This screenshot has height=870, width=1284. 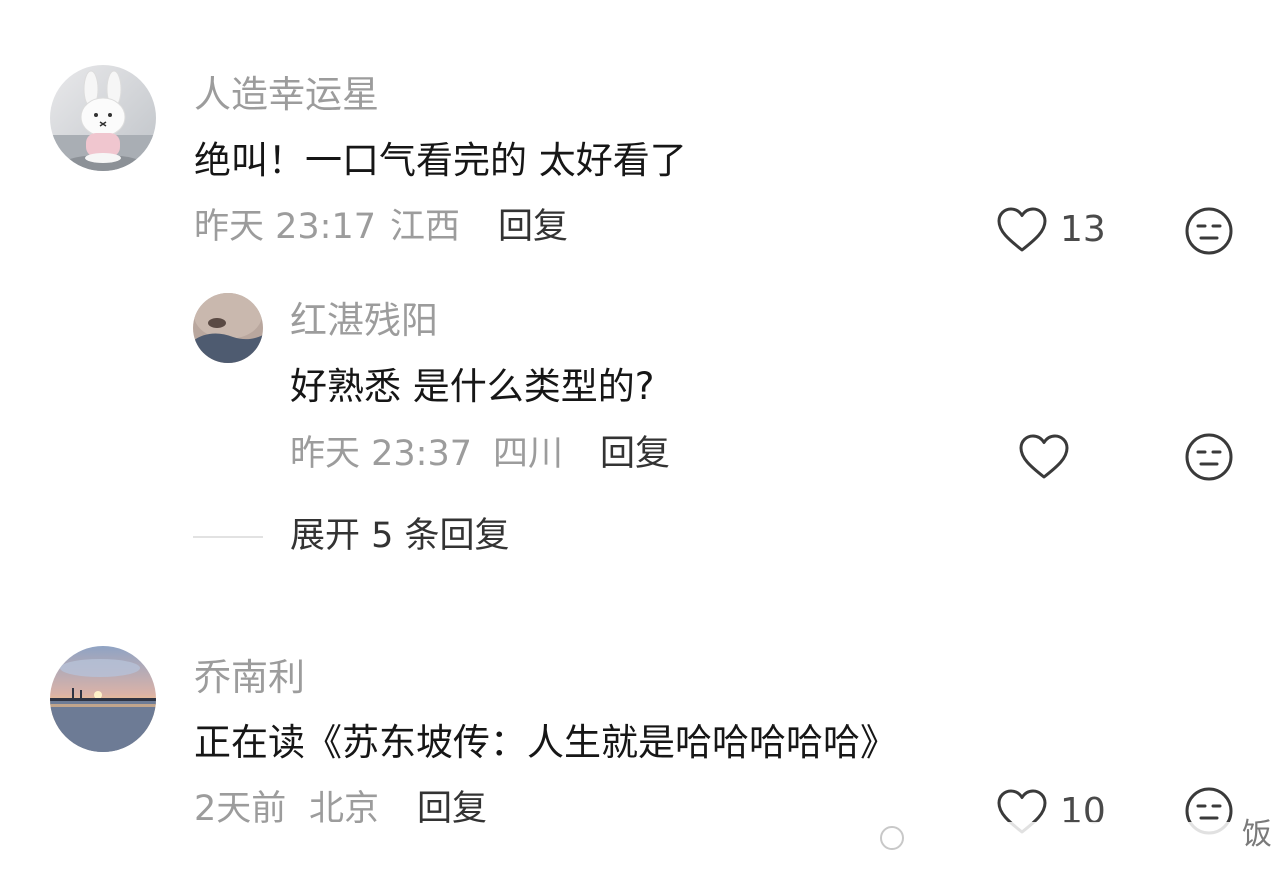 What do you see at coordinates (472, 386) in the screenshot?
I see `reply-text: 好熟悉 是什么类型的?` at bounding box center [472, 386].